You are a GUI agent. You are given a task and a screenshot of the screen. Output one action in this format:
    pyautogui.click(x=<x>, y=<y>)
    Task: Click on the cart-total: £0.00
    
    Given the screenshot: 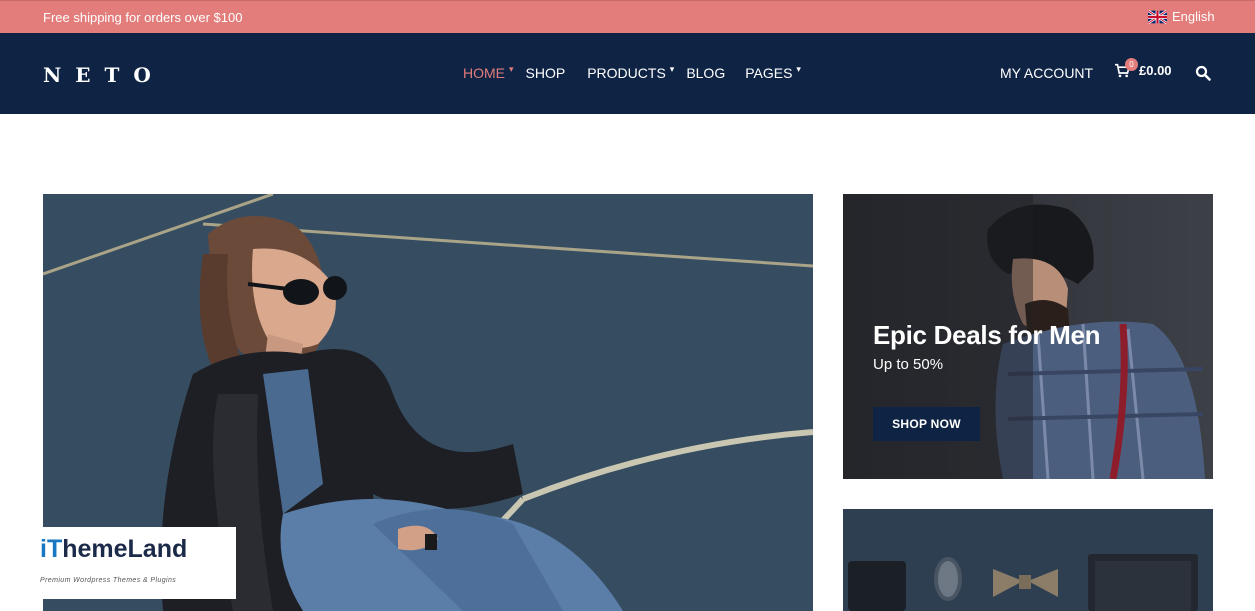 What is the action you would take?
    pyautogui.click(x=1155, y=70)
    